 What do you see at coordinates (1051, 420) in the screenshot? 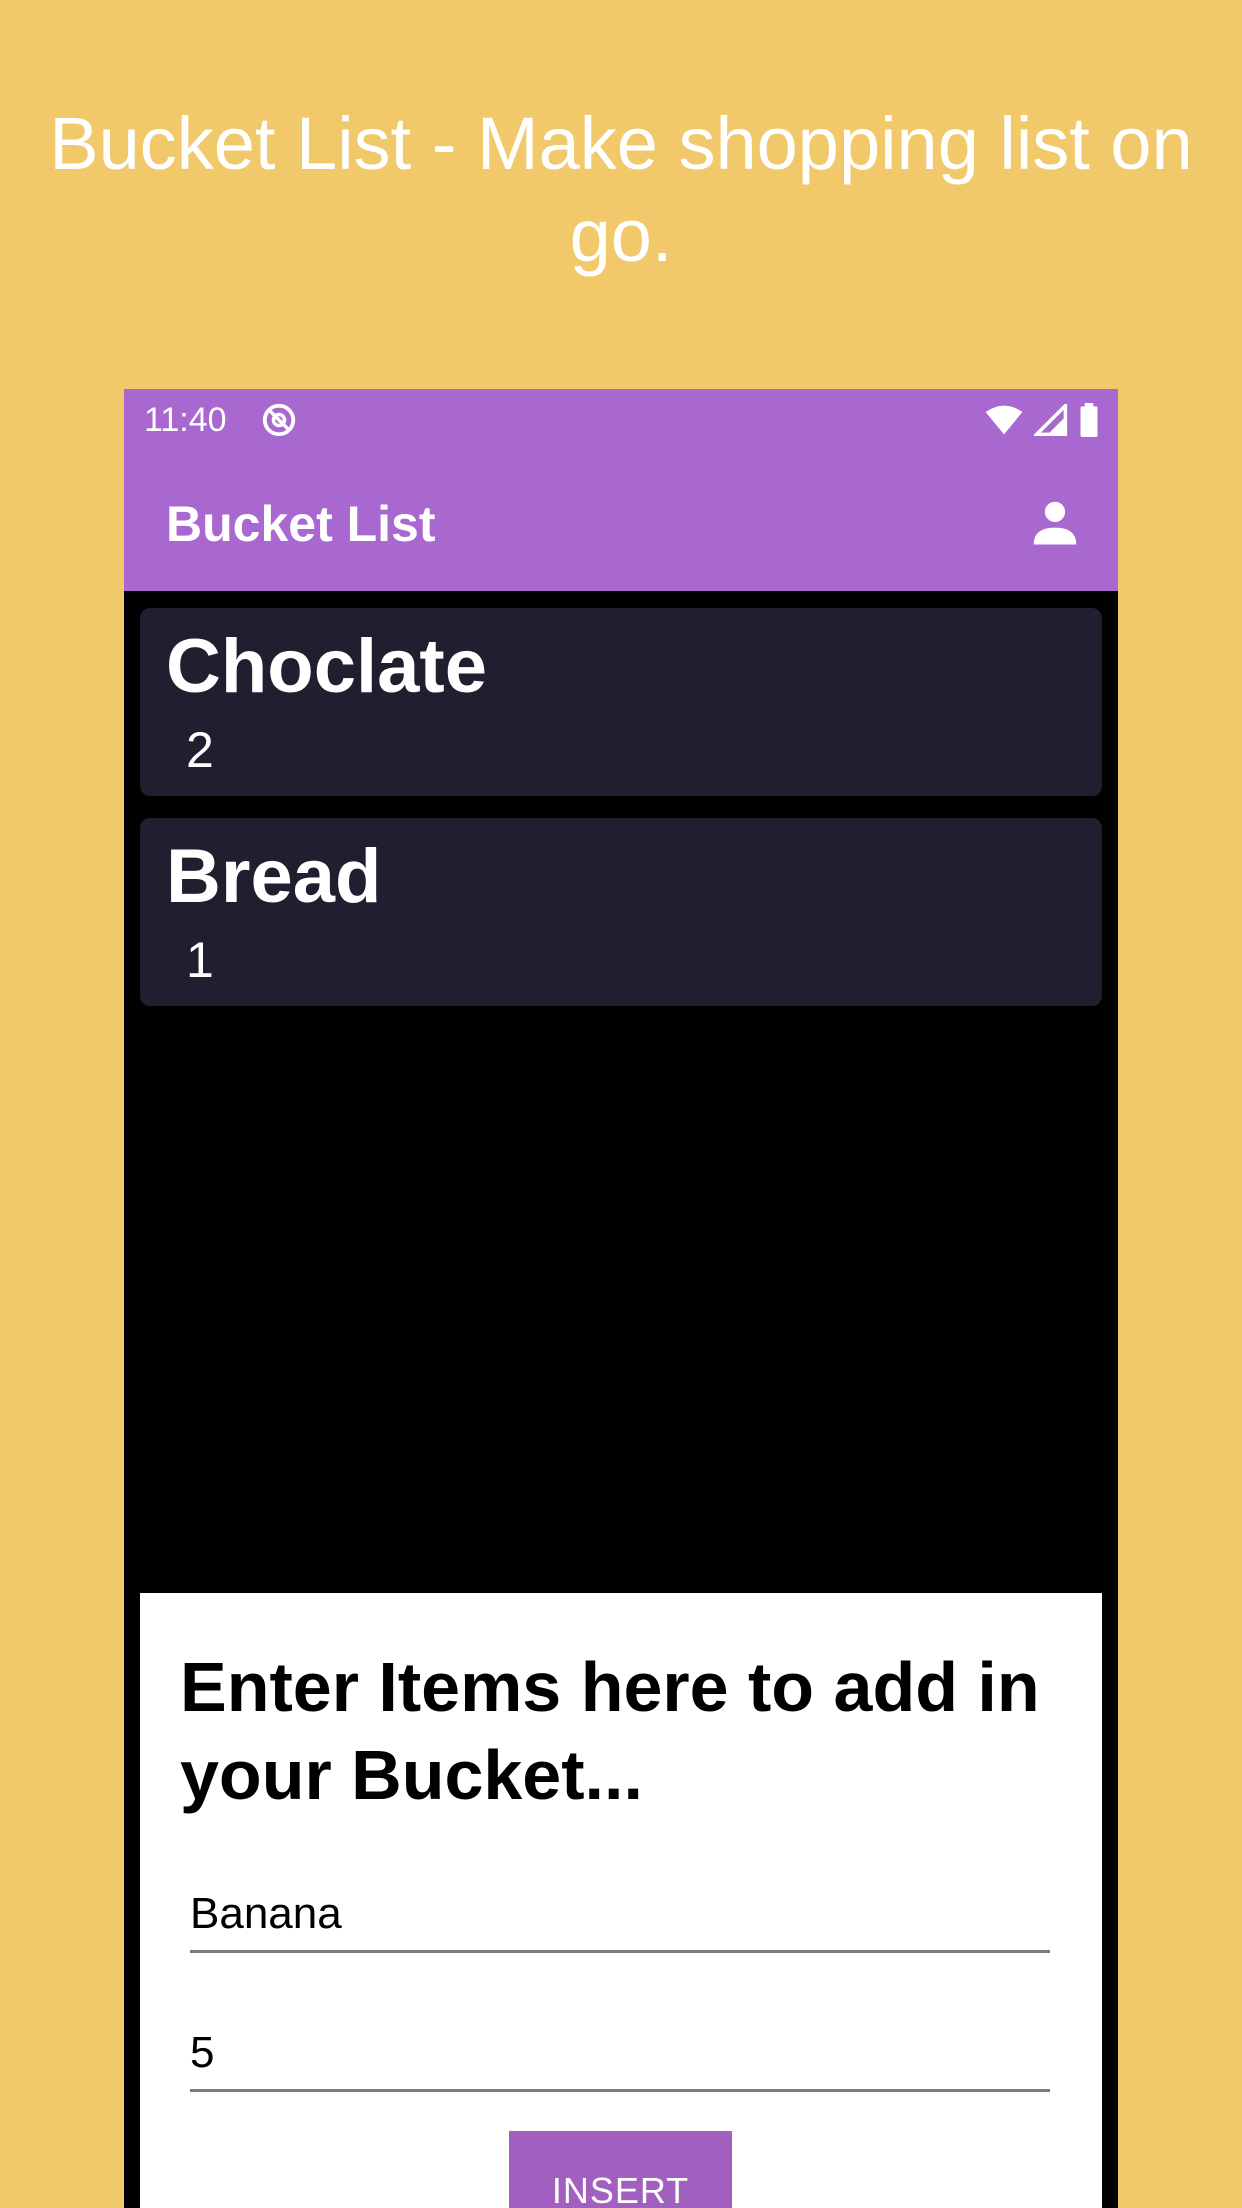
I see `signal-icon` at bounding box center [1051, 420].